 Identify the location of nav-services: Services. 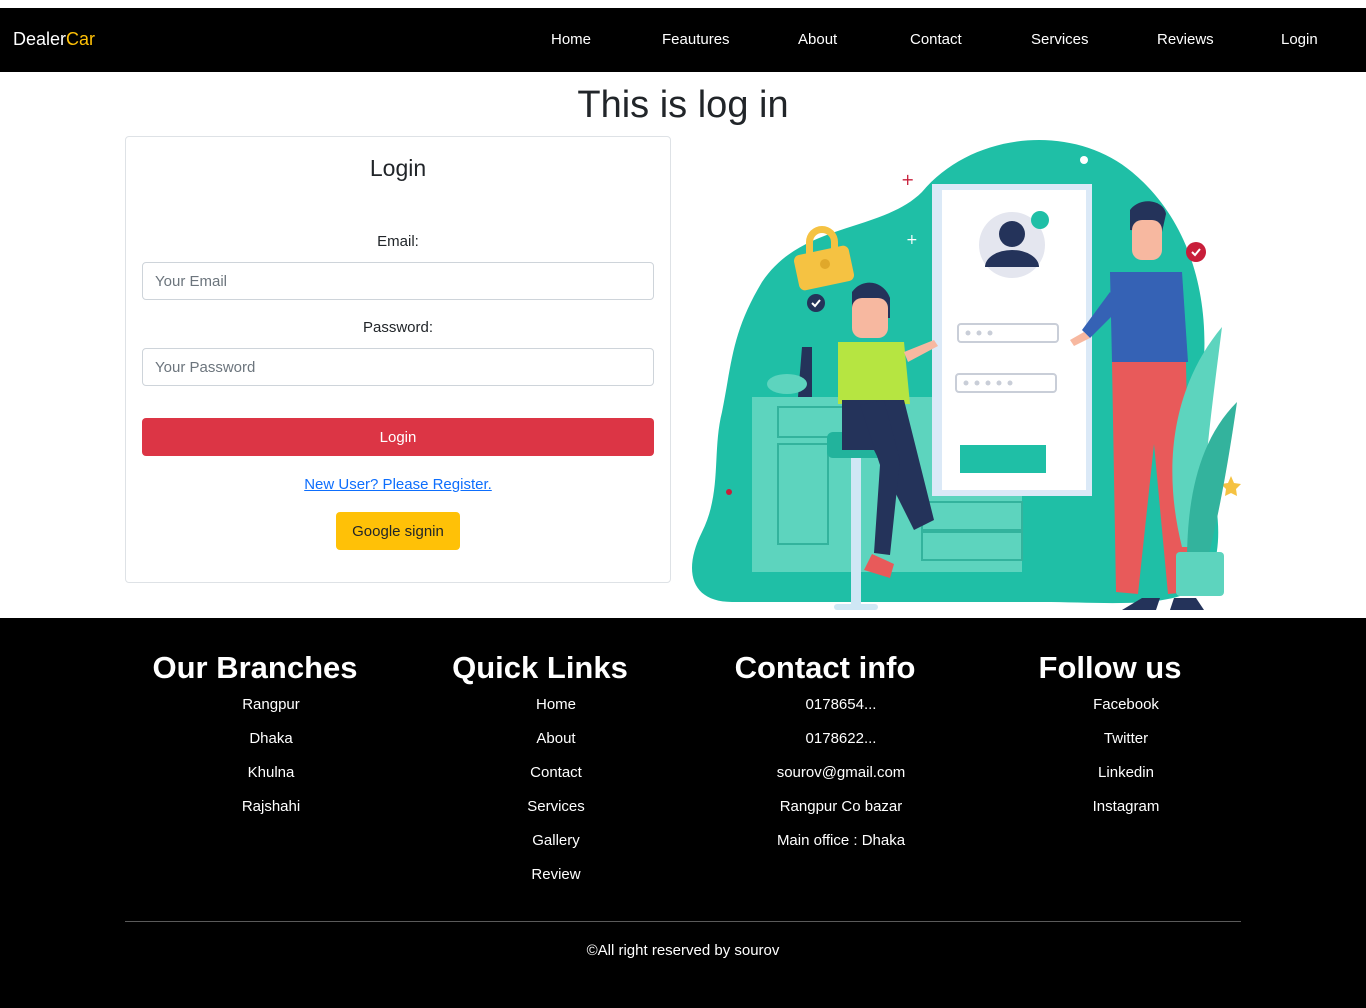
(1060, 39).